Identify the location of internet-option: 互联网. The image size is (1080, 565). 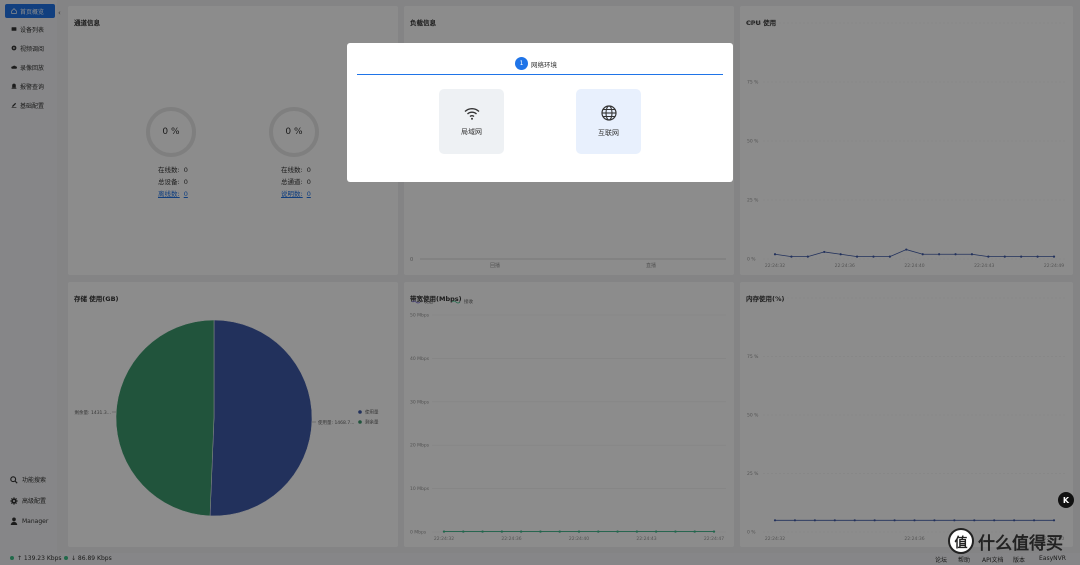
(608, 121).